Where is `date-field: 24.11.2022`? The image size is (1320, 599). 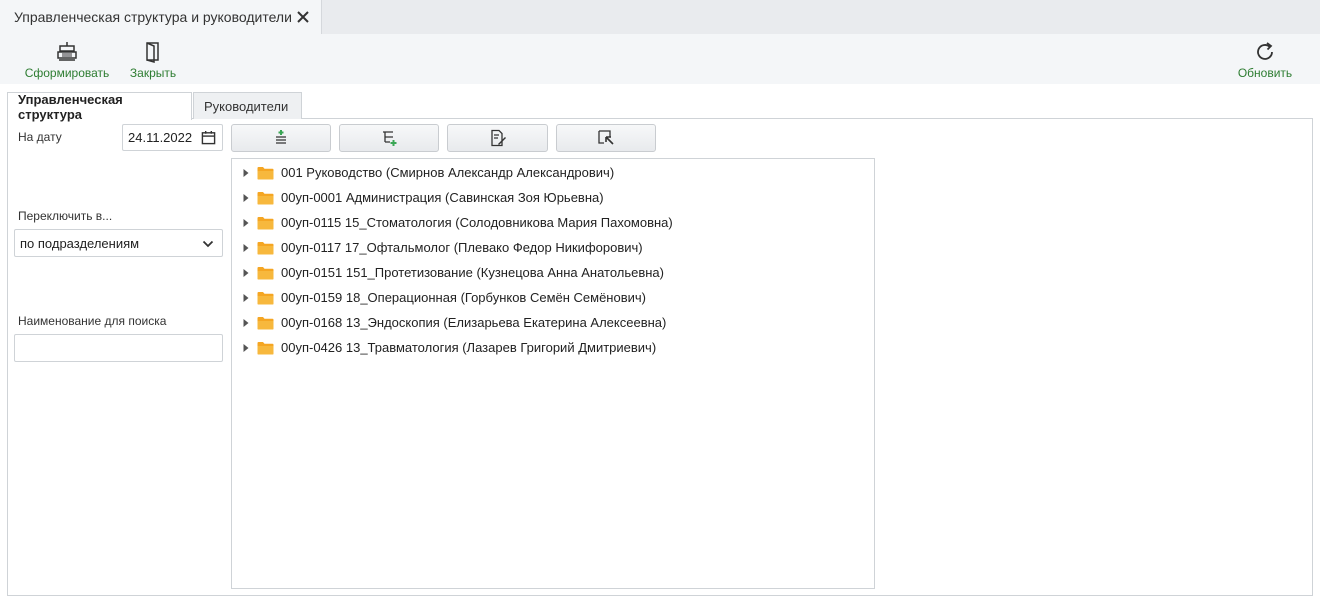 date-field: 24.11.2022 is located at coordinates (172, 137).